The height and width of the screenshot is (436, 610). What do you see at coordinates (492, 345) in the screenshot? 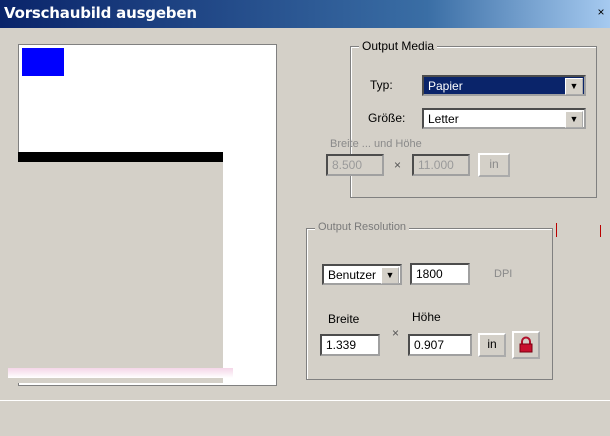
I see `resolution-unit-button: in` at bounding box center [492, 345].